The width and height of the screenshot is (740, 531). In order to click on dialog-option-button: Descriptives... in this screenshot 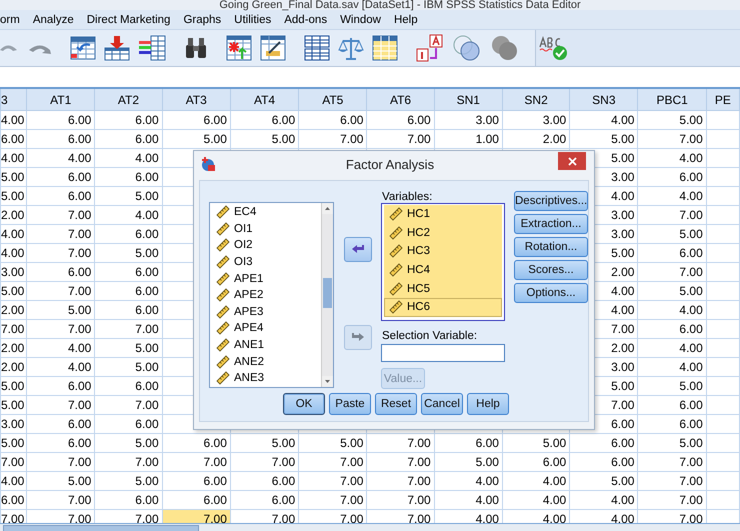, I will do `click(551, 201)`.